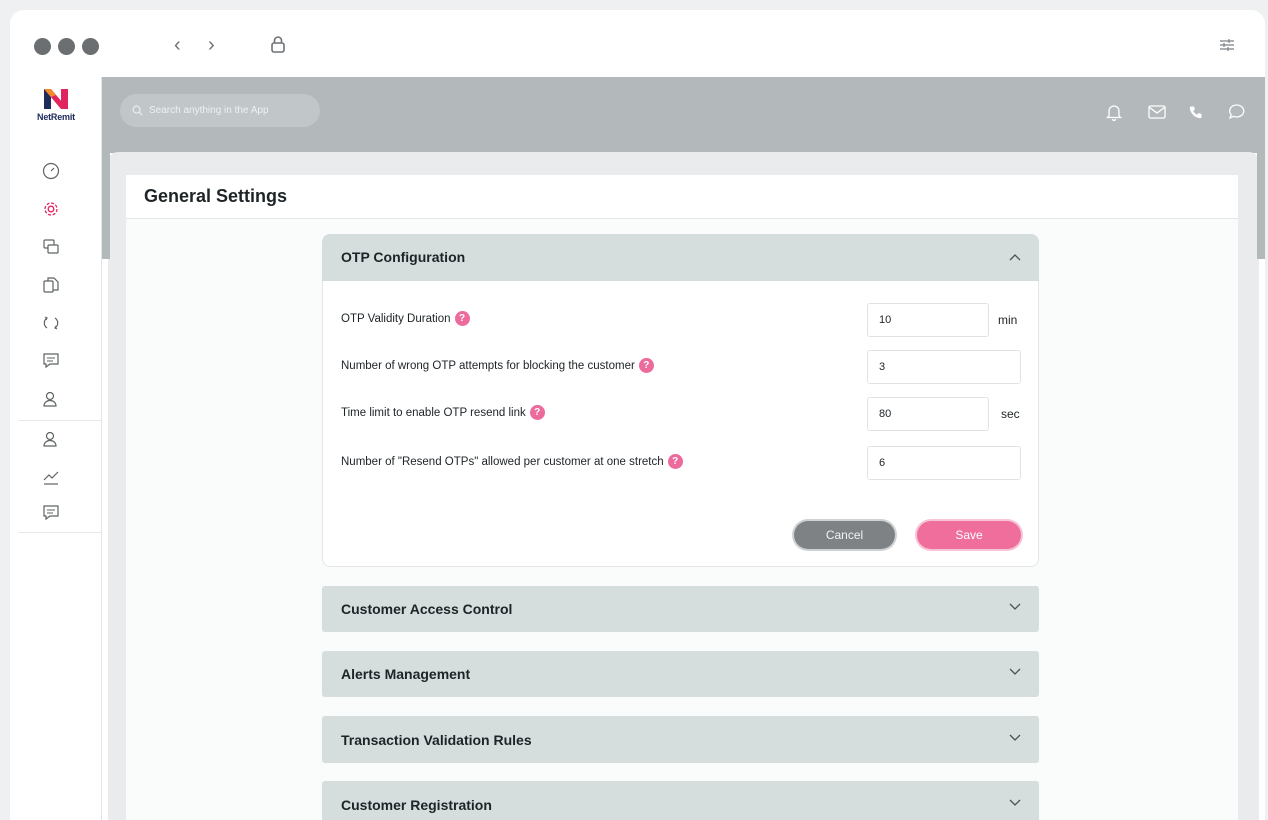 This screenshot has height=820, width=1268. What do you see at coordinates (51, 171) in the screenshot?
I see `dashboard-icon` at bounding box center [51, 171].